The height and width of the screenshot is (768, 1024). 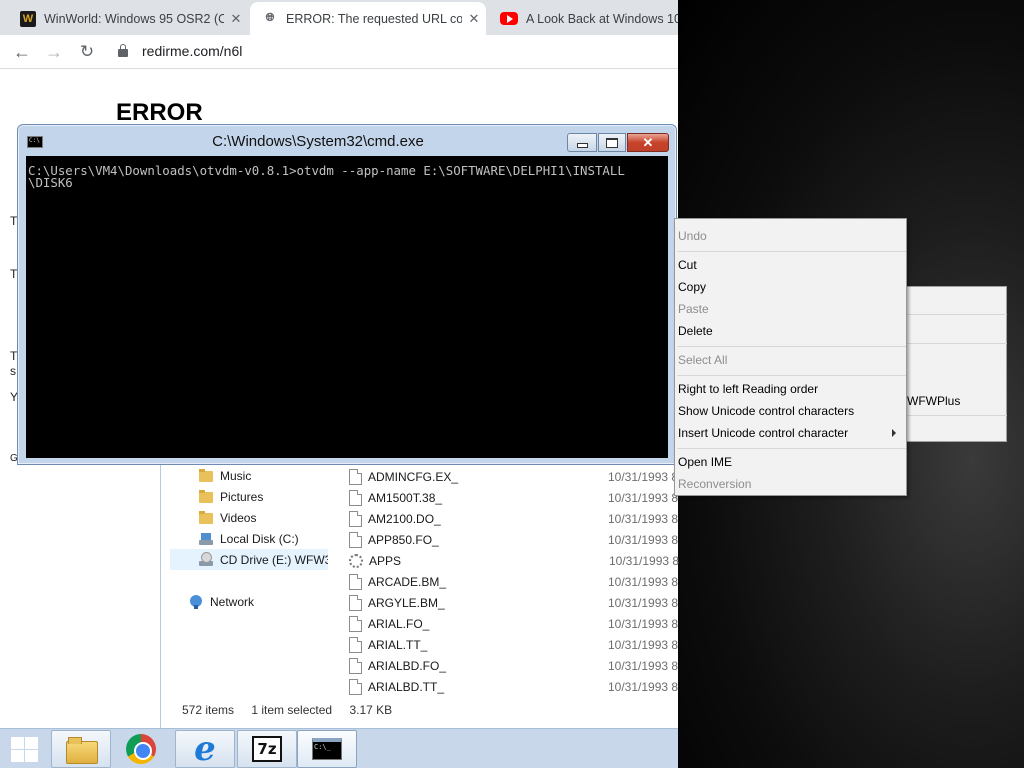 What do you see at coordinates (514, 602) in the screenshot?
I see `file-row: ARGYLE.BM_ 10/31/1993 8:` at bounding box center [514, 602].